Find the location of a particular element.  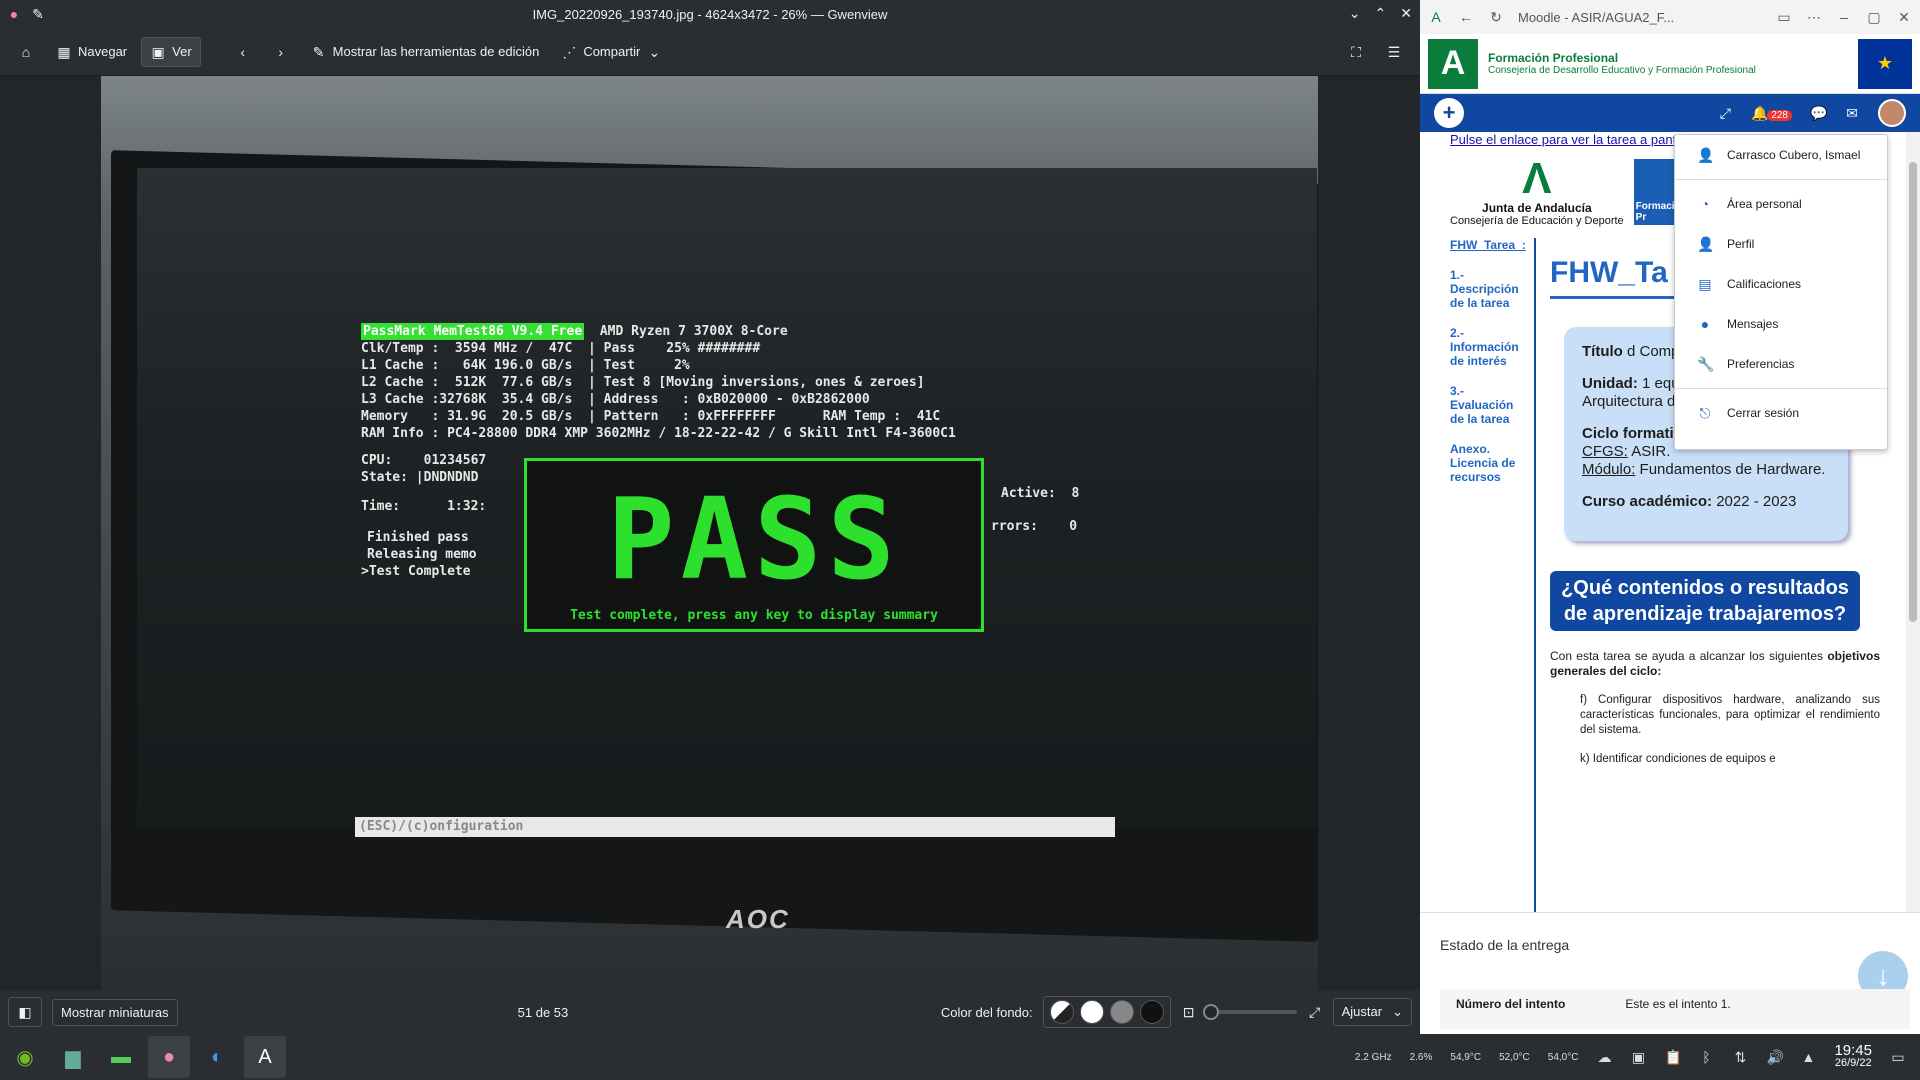

pin-icon: ✎ is located at coordinates (38, 14).